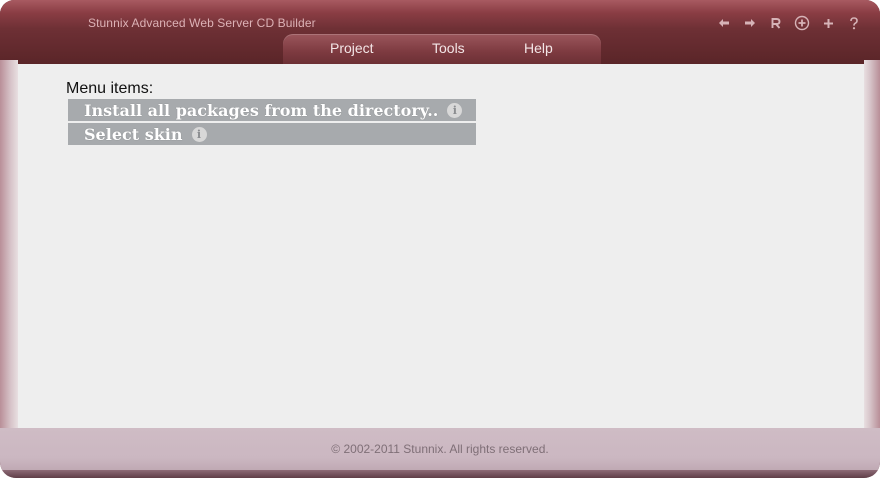 The height and width of the screenshot is (478, 880). What do you see at coordinates (750, 23) in the screenshot?
I see `forward-icon` at bounding box center [750, 23].